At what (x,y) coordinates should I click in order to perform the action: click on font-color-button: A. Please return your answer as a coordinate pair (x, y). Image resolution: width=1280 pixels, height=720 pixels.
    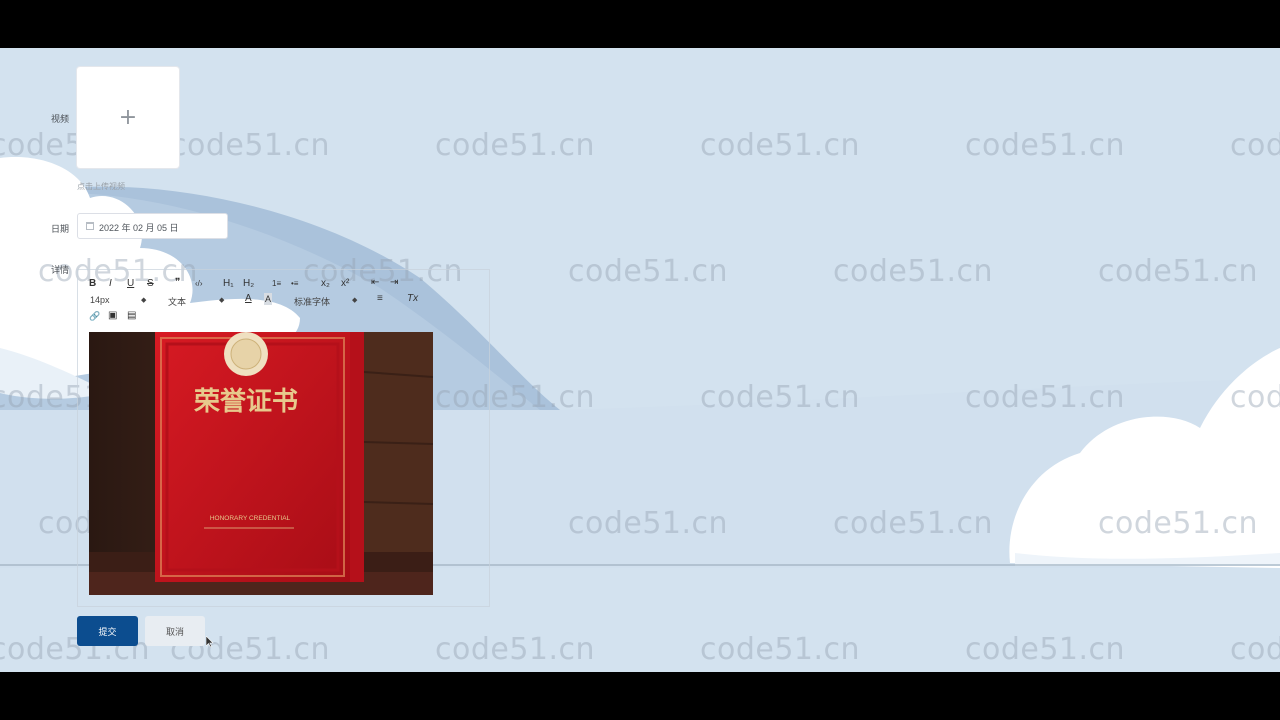
    Looking at the image, I should click on (248, 299).